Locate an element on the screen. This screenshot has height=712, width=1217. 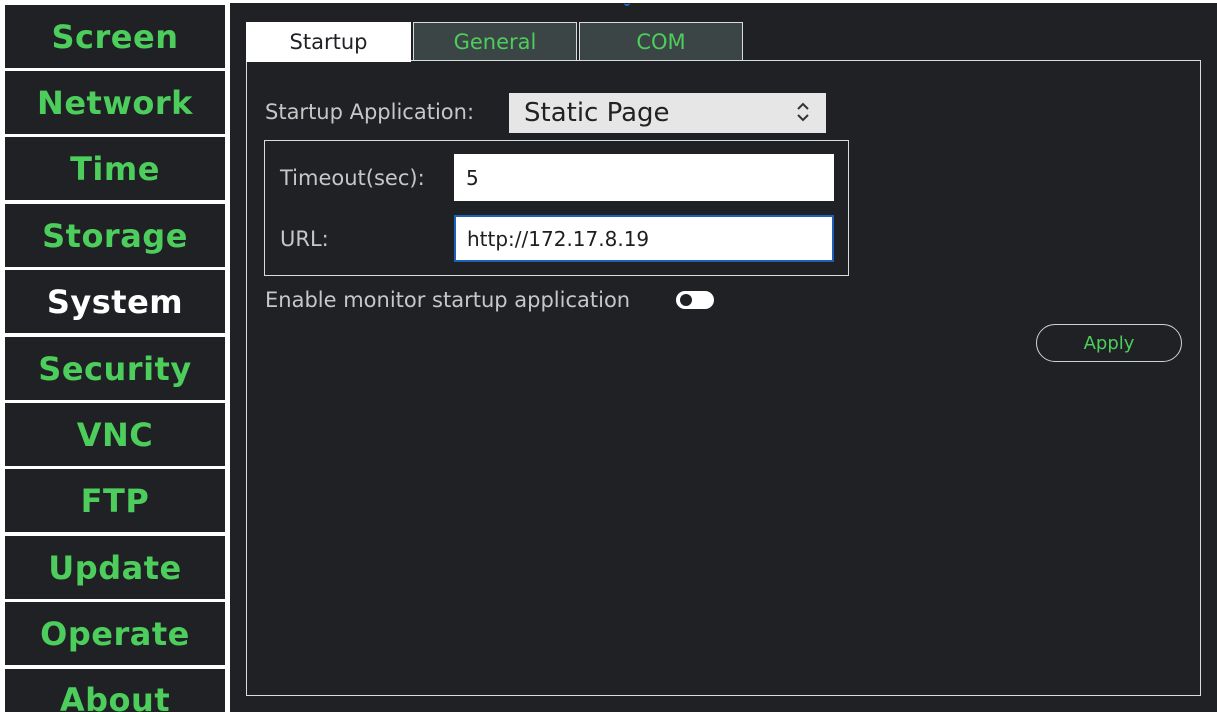
startup-application-select: Static Page is located at coordinates (667, 113).